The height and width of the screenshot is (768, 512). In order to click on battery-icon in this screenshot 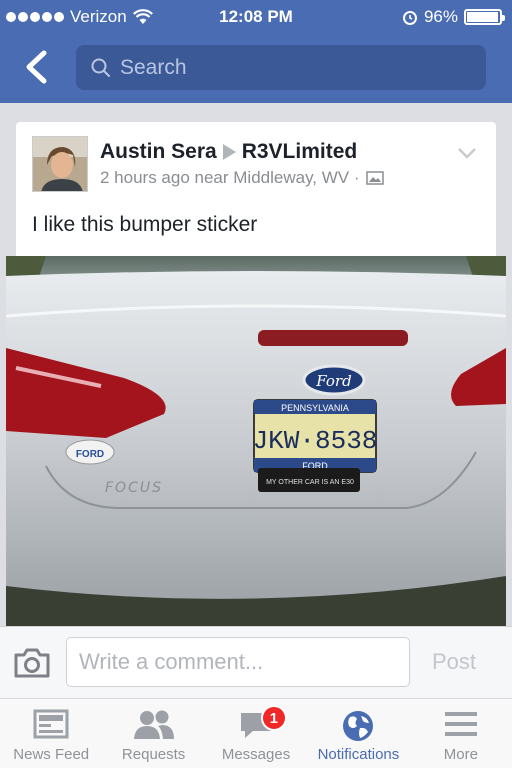, I will do `click(484, 17)`.